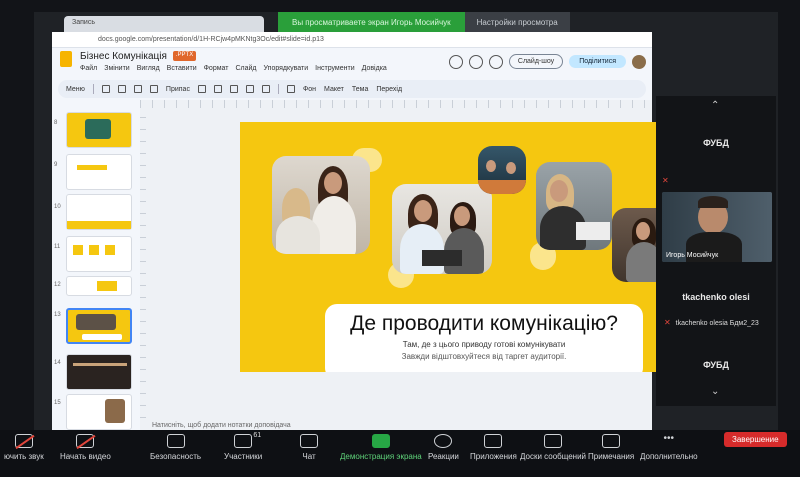 This screenshot has height=477, width=800. I want to click on zoom-icon, so click(153, 89).